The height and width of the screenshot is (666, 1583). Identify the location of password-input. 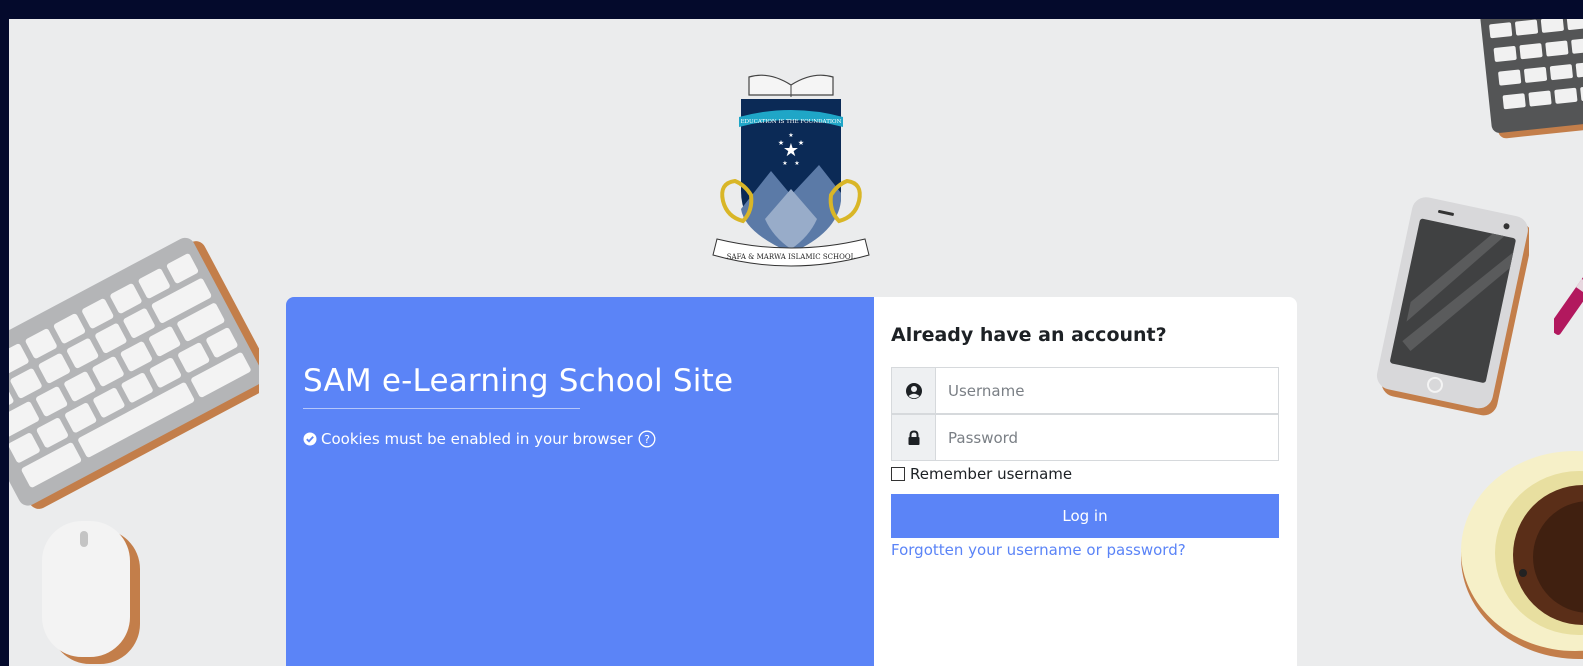
(1107, 437).